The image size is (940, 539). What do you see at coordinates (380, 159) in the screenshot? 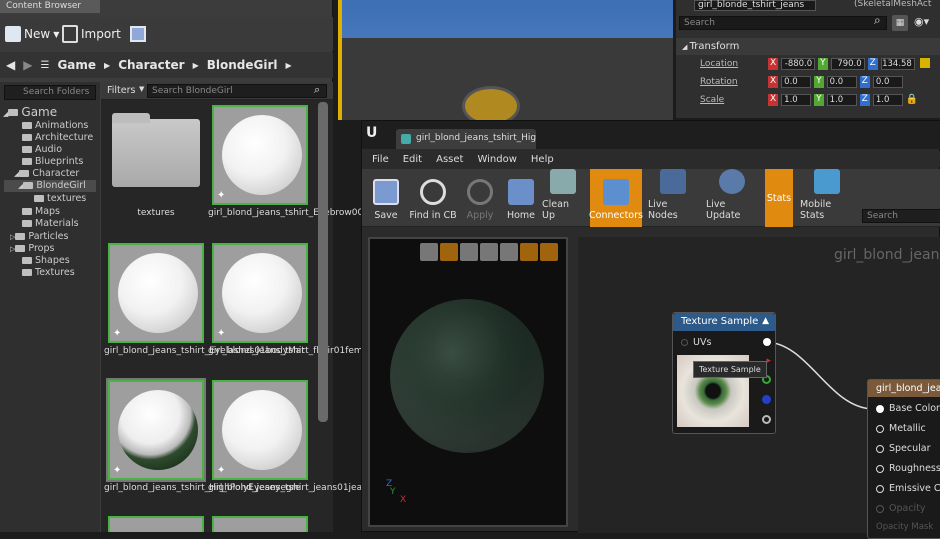
I see `menu-file: File` at bounding box center [380, 159].